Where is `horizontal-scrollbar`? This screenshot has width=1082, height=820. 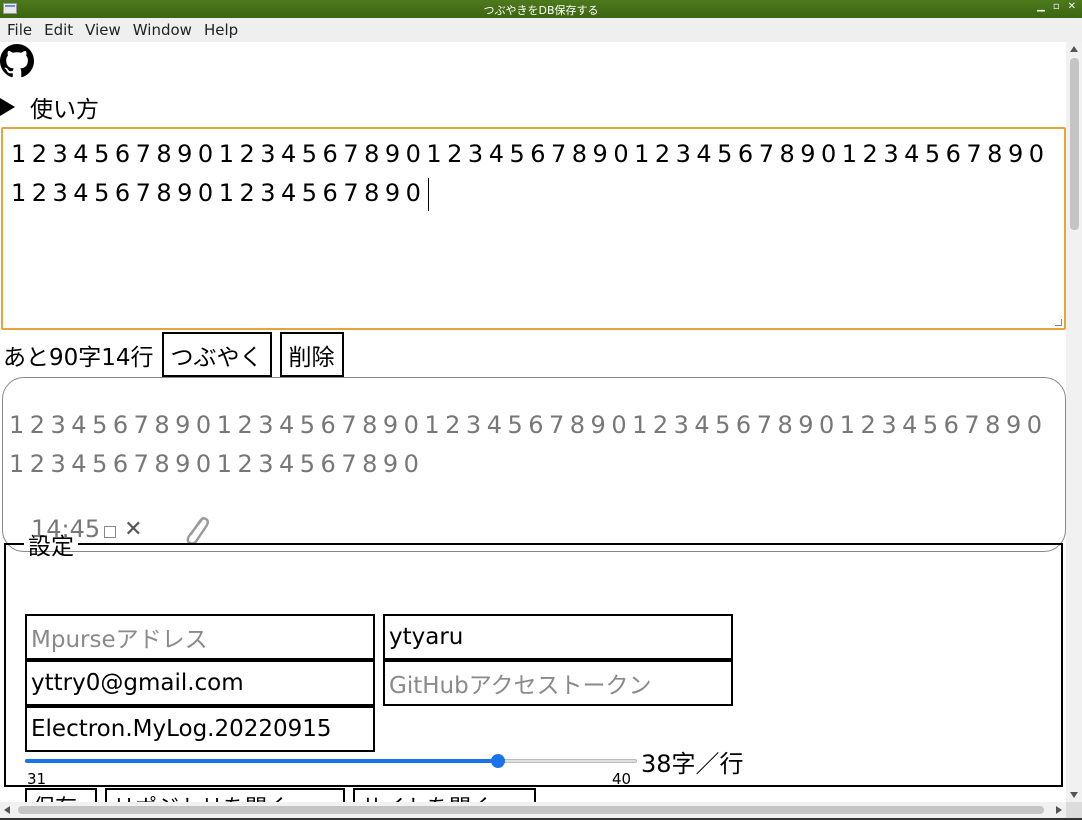 horizontal-scrollbar is located at coordinates (533, 810).